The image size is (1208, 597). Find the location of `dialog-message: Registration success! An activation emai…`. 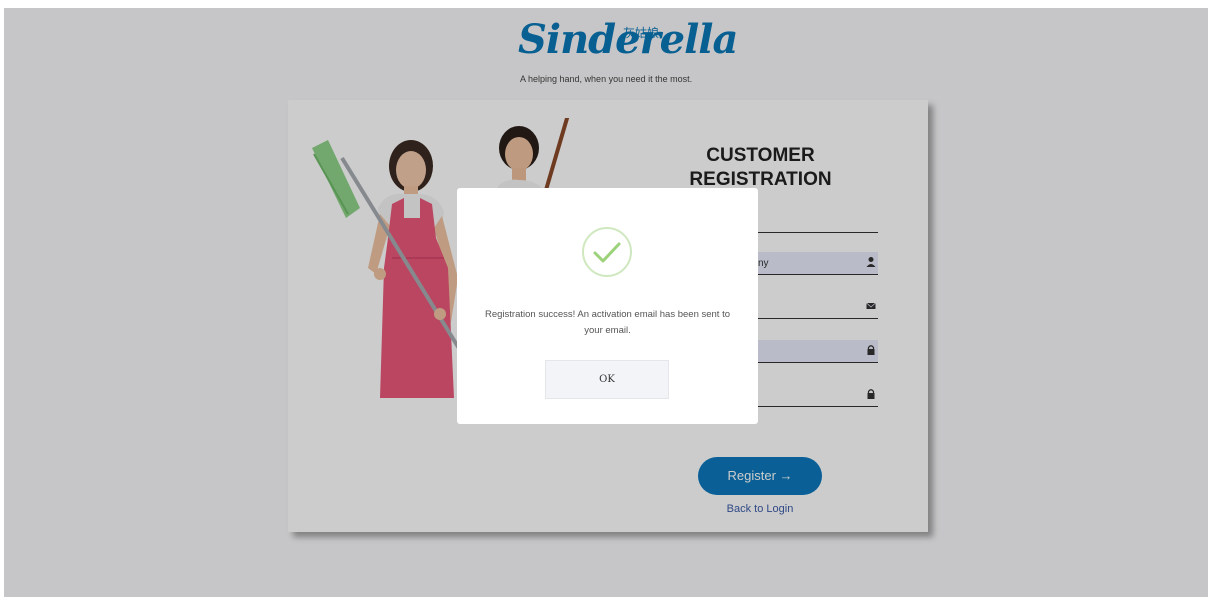

dialog-message: Registration success! An activation emai… is located at coordinates (607, 322).